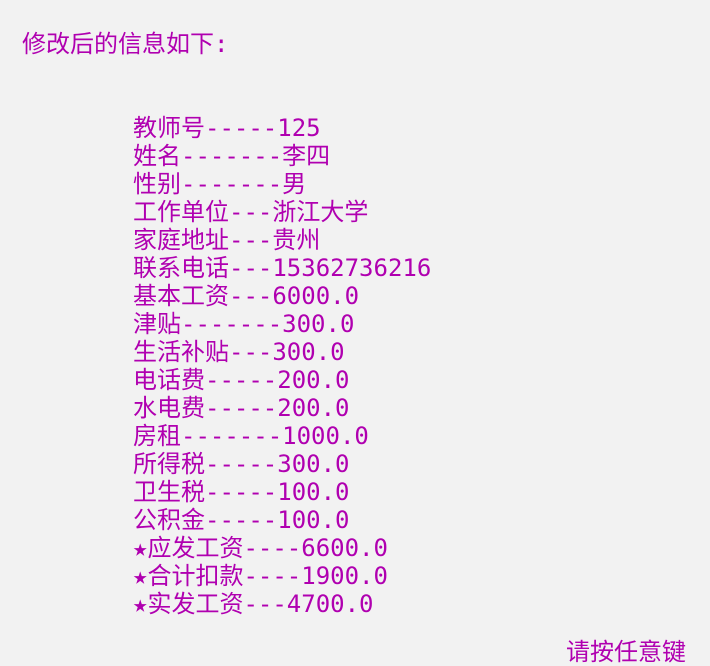 The image size is (710, 666). Describe the element at coordinates (244, 324) in the screenshot. I see `allowance-line: 津贴-------300.0` at that location.